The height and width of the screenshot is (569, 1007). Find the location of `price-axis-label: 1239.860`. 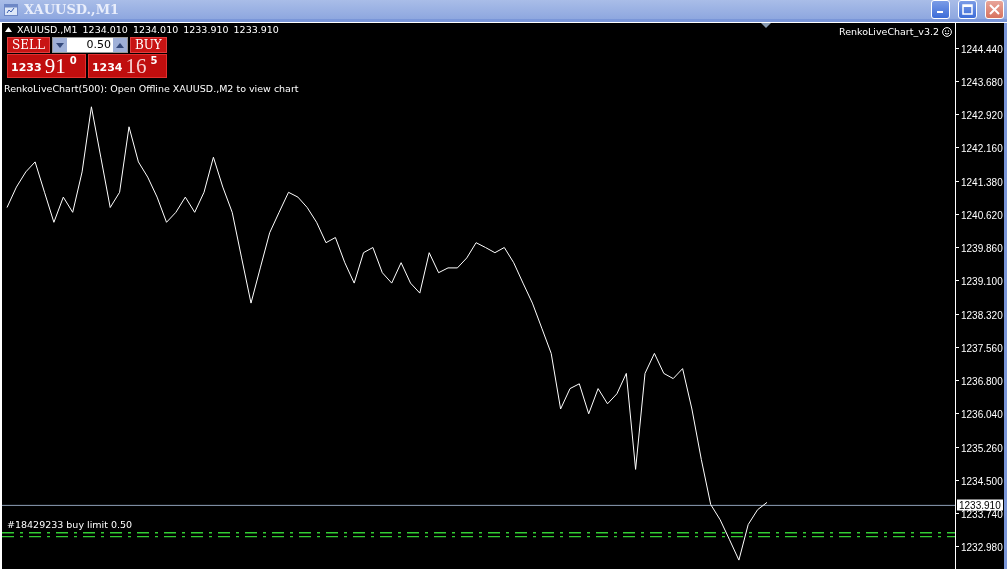

price-axis-label: 1239.860 is located at coordinates (982, 248).